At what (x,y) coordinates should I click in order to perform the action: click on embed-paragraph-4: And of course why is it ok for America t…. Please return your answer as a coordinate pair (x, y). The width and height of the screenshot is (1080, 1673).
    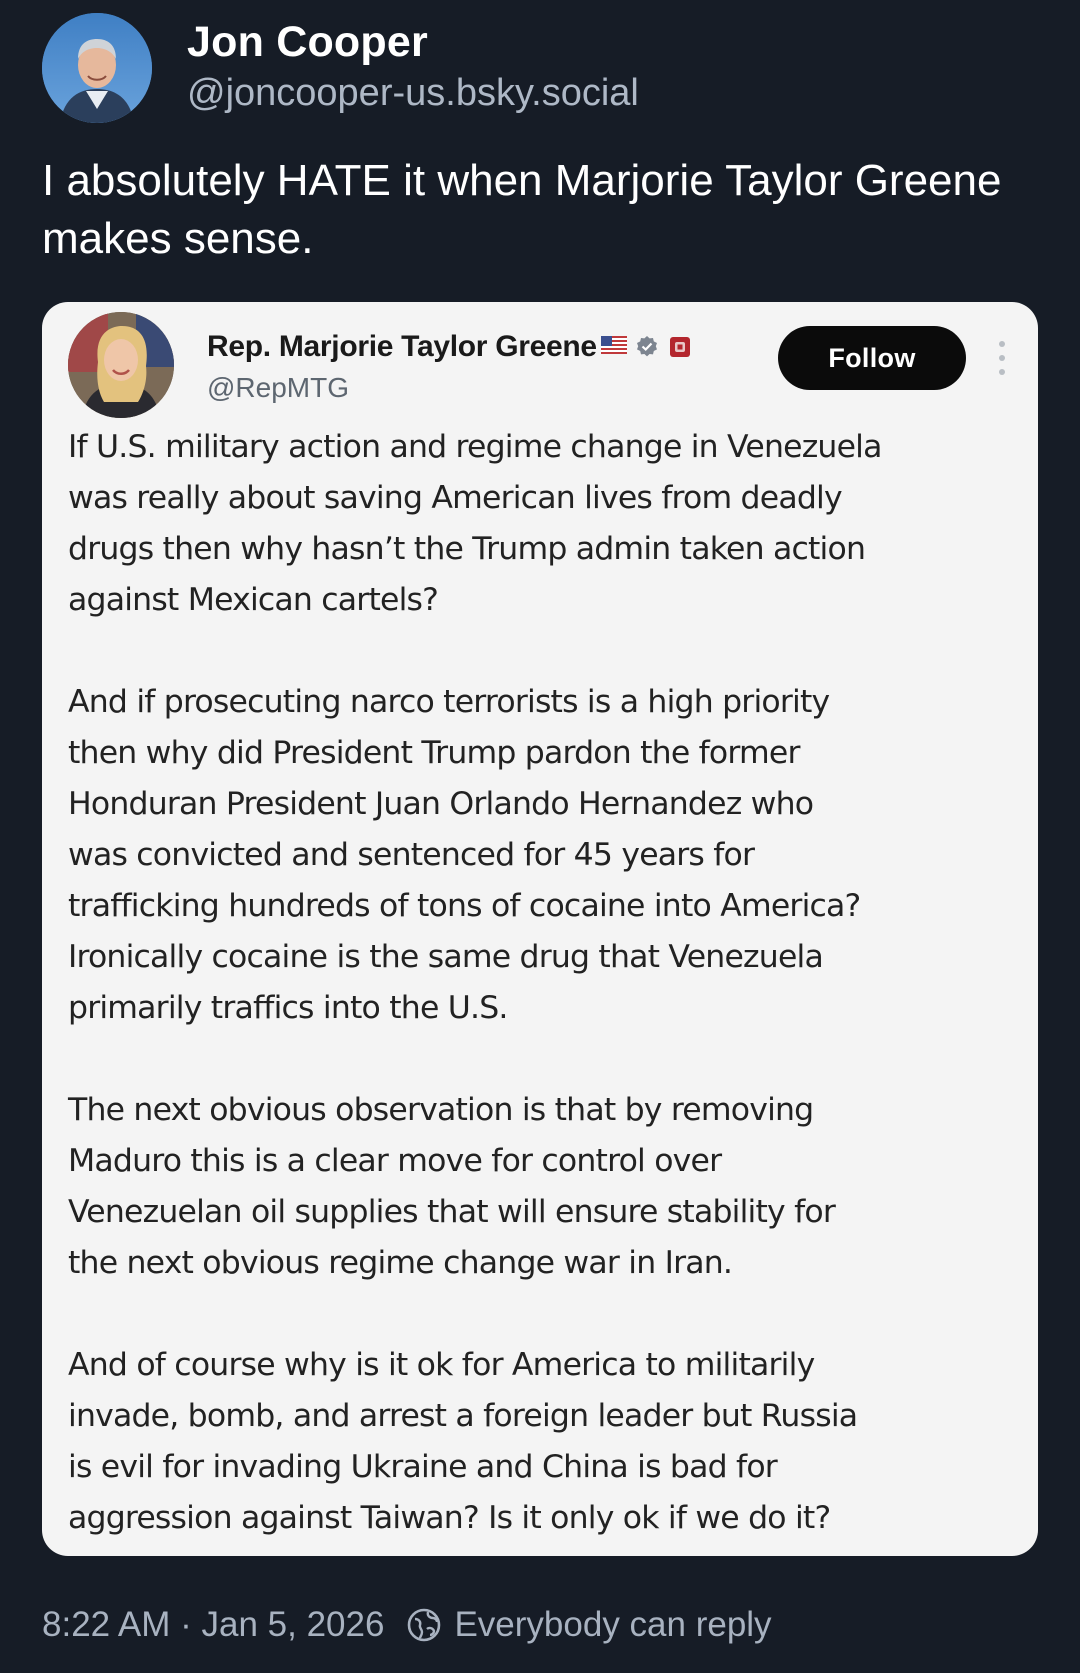
    Looking at the image, I should click on (463, 1441).